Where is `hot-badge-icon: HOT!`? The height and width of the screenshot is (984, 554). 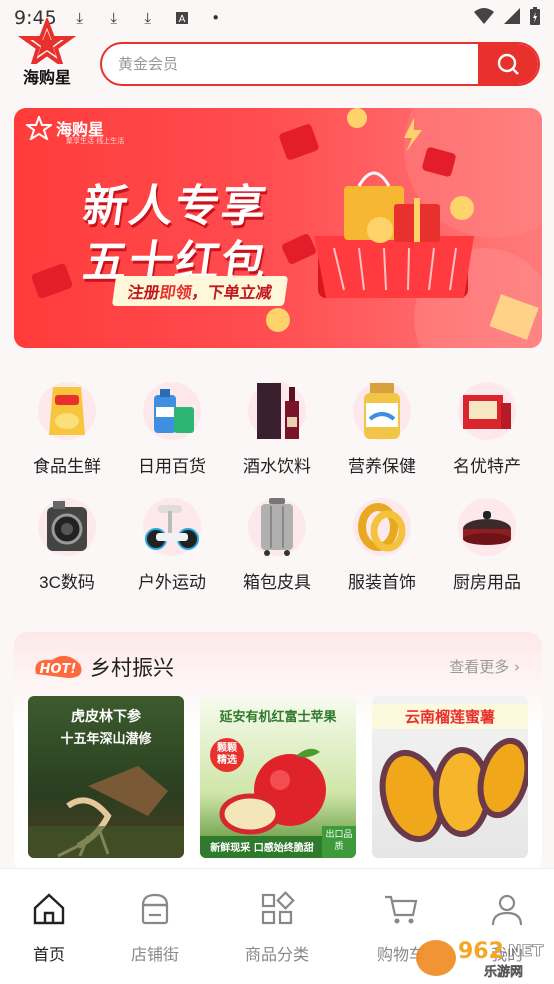 hot-badge-icon: HOT! is located at coordinates (58, 666).